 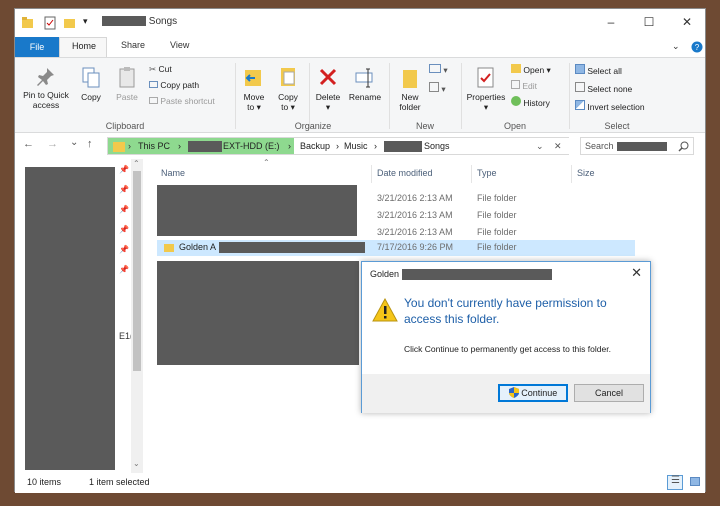 What do you see at coordinates (609, 393) in the screenshot?
I see `cancel-button: Cancel` at bounding box center [609, 393].